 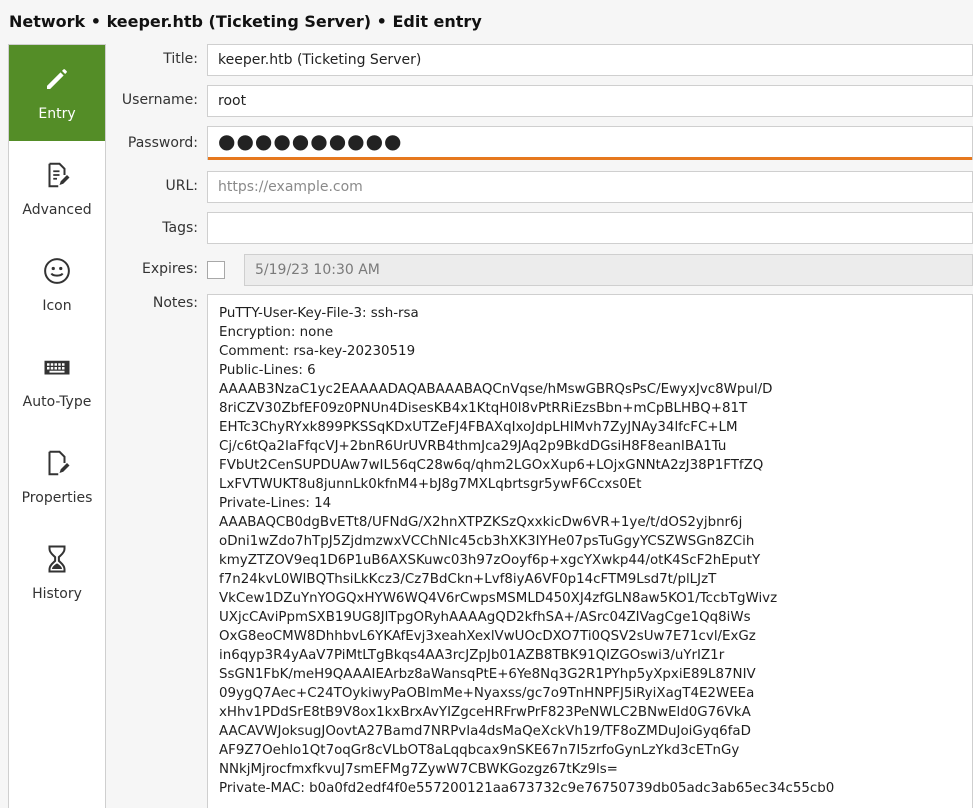 I want to click on sidebar-item-label: Advanced, so click(x=57, y=210).